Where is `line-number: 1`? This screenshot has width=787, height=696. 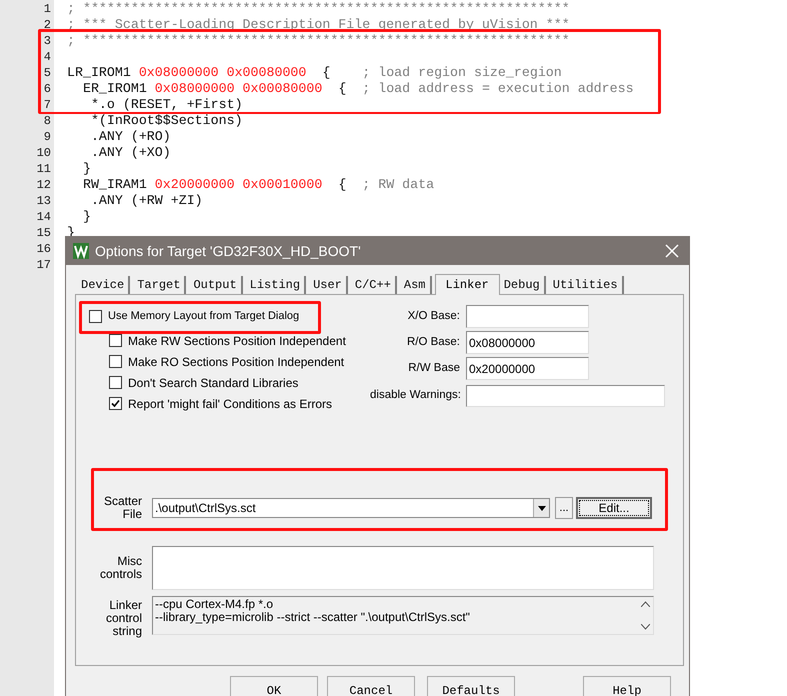 line-number: 1 is located at coordinates (47, 9).